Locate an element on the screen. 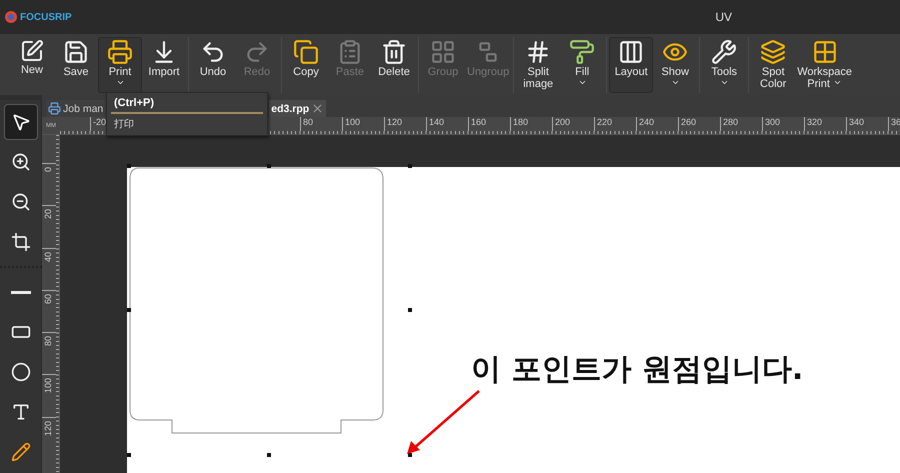 This screenshot has height=473, width=900. toolbar-button: Layout is located at coordinates (631, 65).